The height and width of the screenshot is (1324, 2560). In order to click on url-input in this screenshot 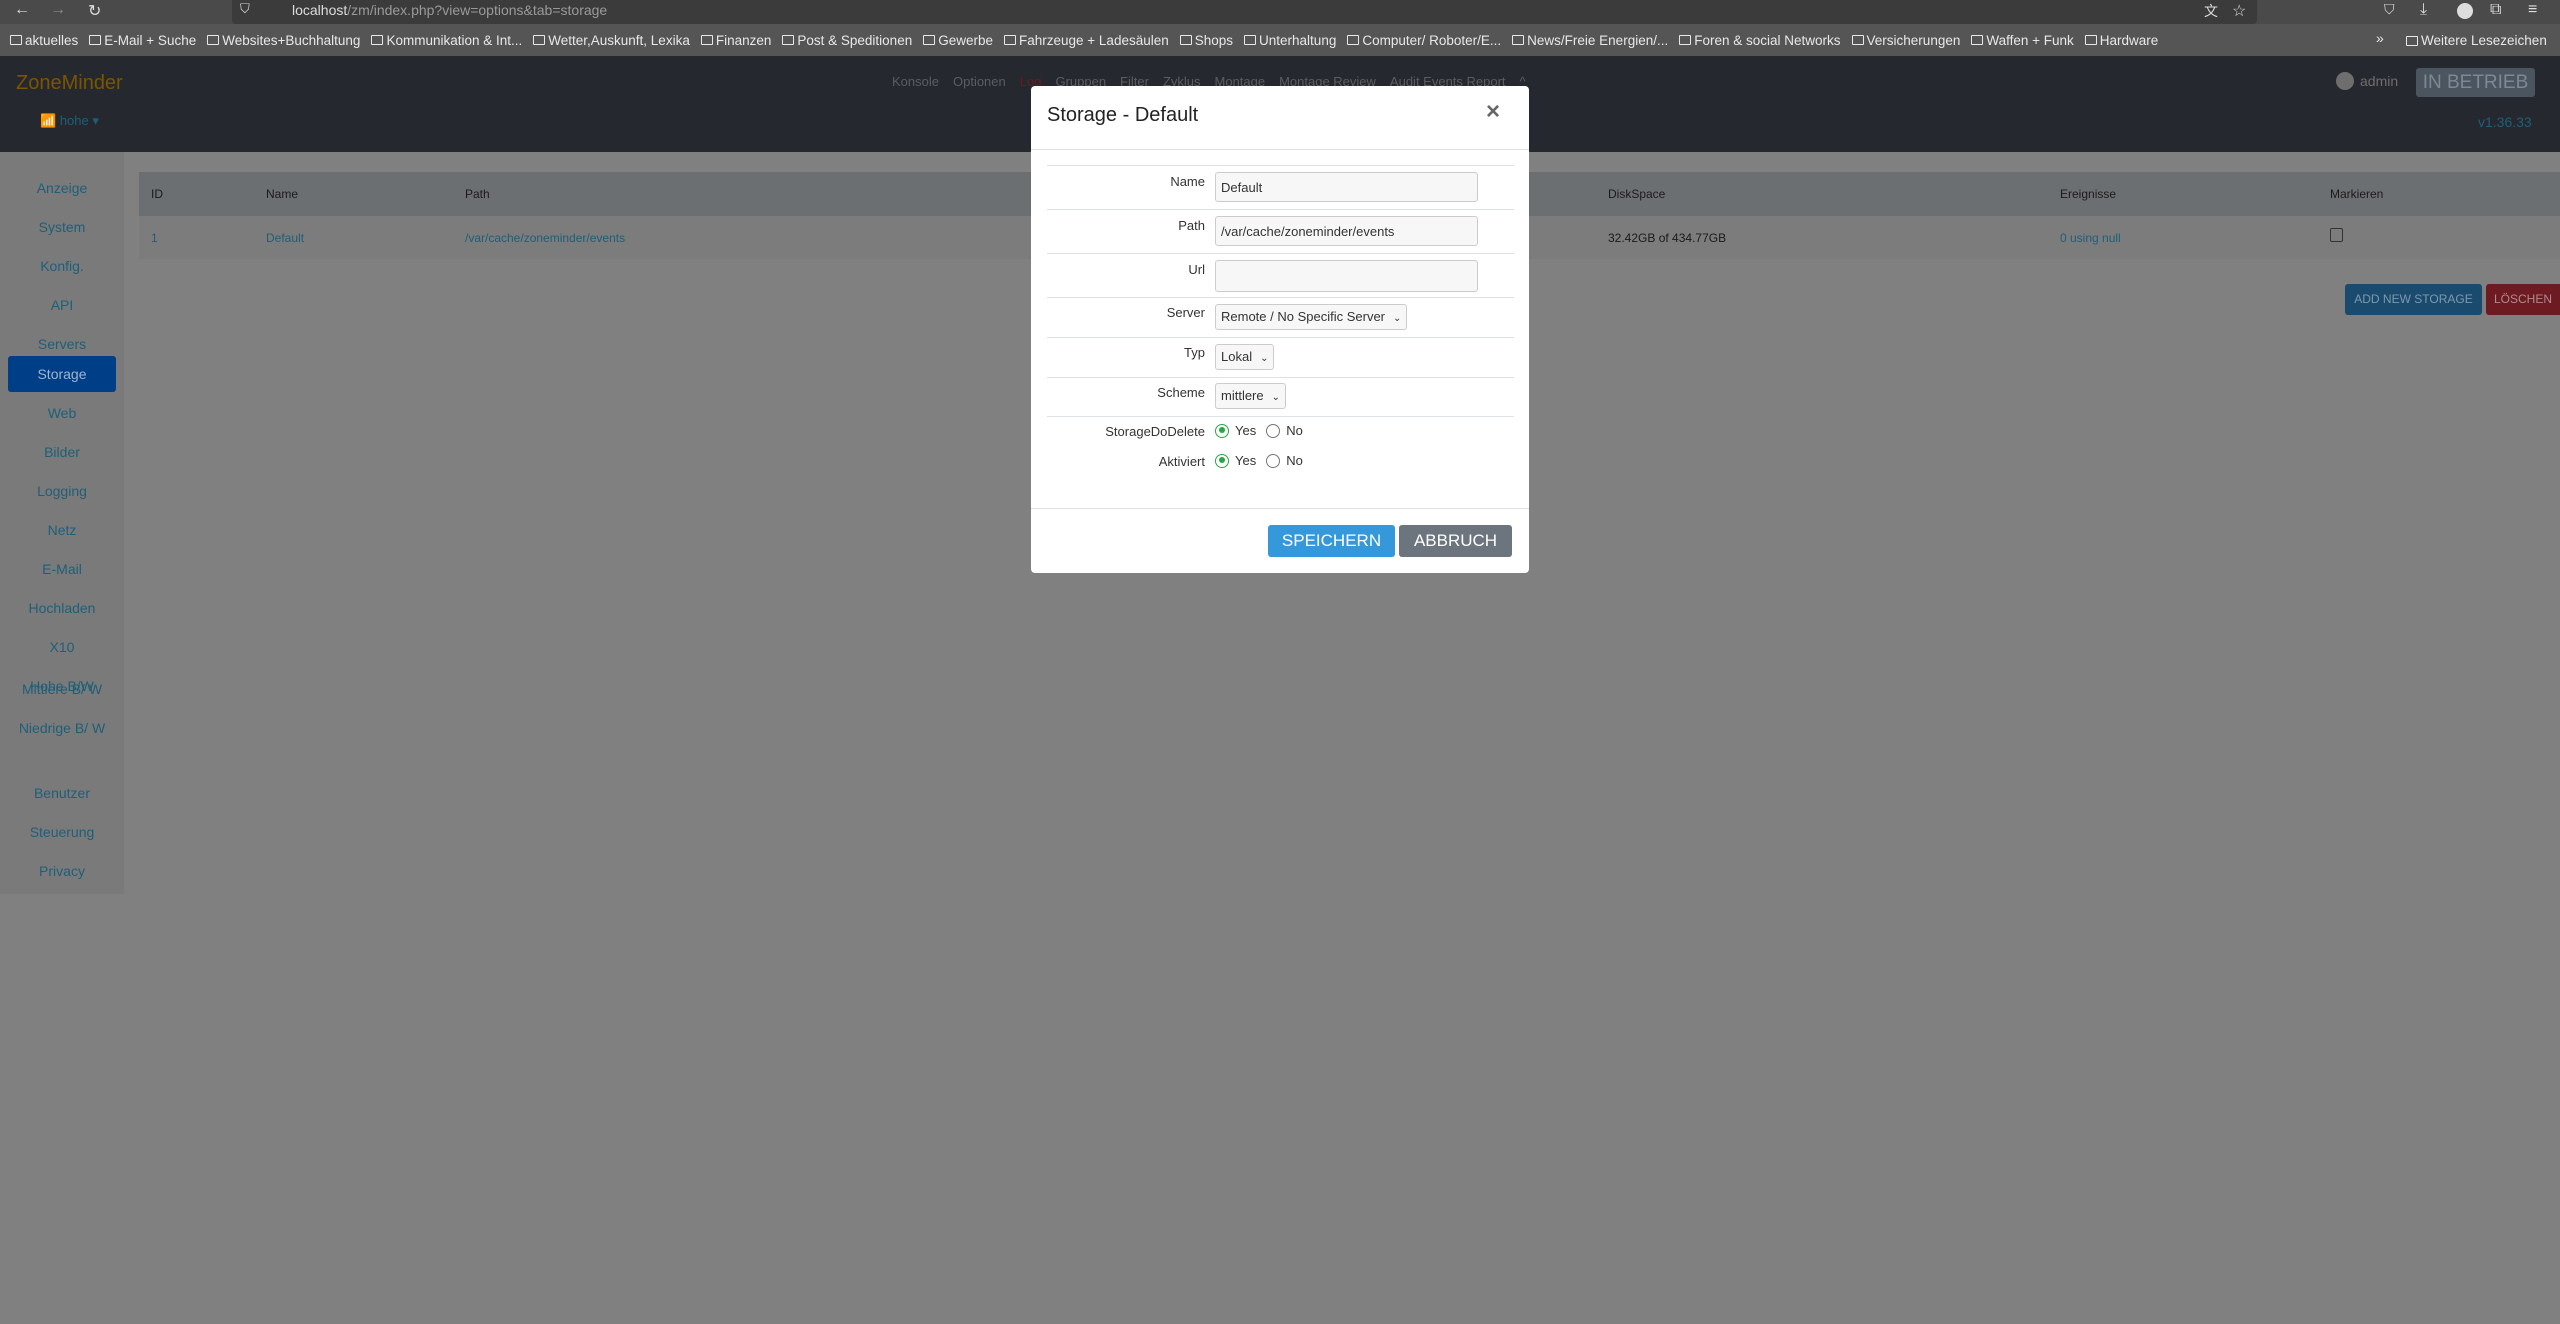, I will do `click(1346, 276)`.